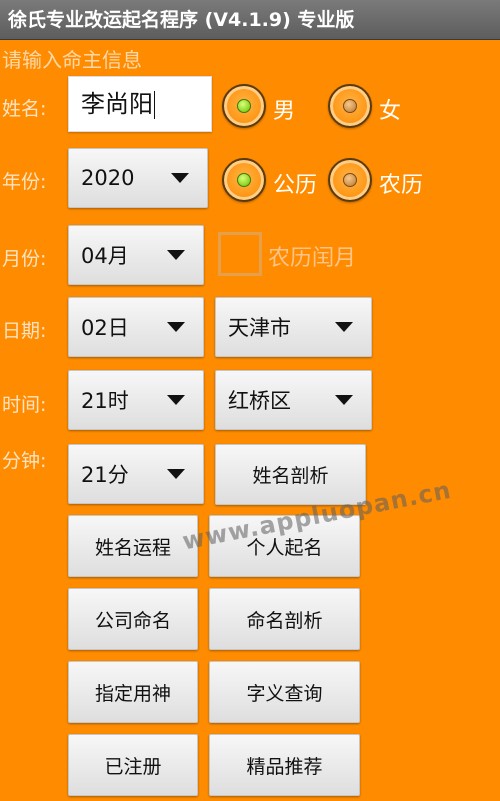  What do you see at coordinates (312, 256) in the screenshot?
I see `leap-month-label: 农历闰月` at bounding box center [312, 256].